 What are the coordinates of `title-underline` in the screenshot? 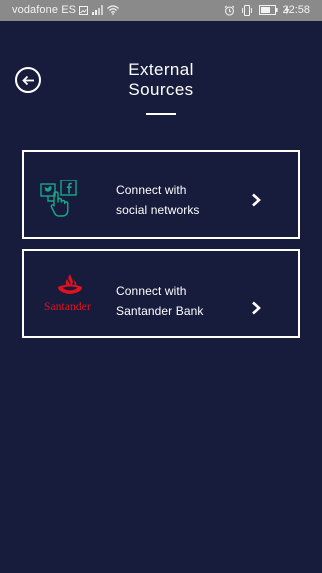 It's located at (161, 114).